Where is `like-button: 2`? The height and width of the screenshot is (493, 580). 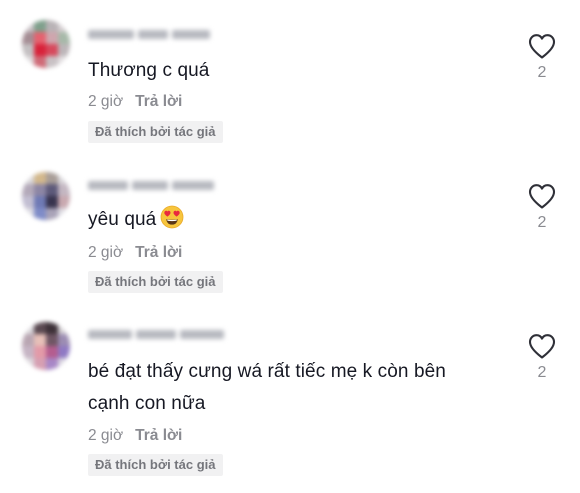
like-button: 2 is located at coordinates (542, 357).